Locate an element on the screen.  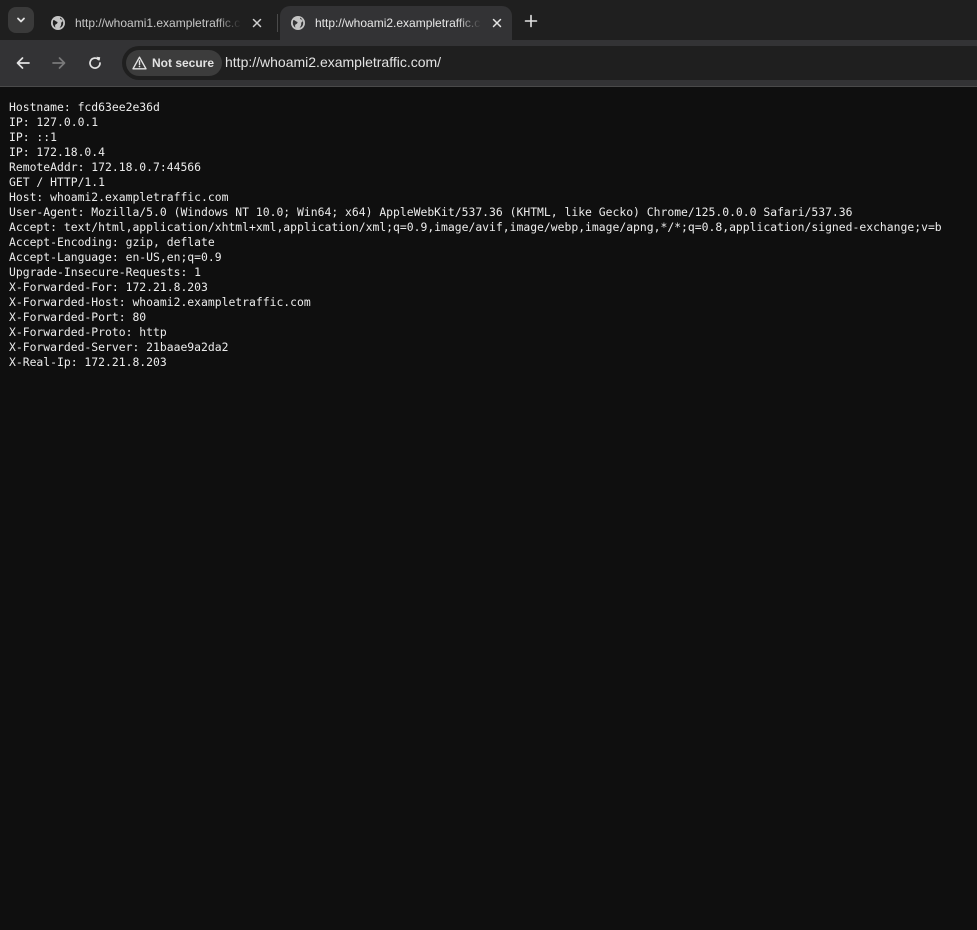
reload-button is located at coordinates (95, 63).